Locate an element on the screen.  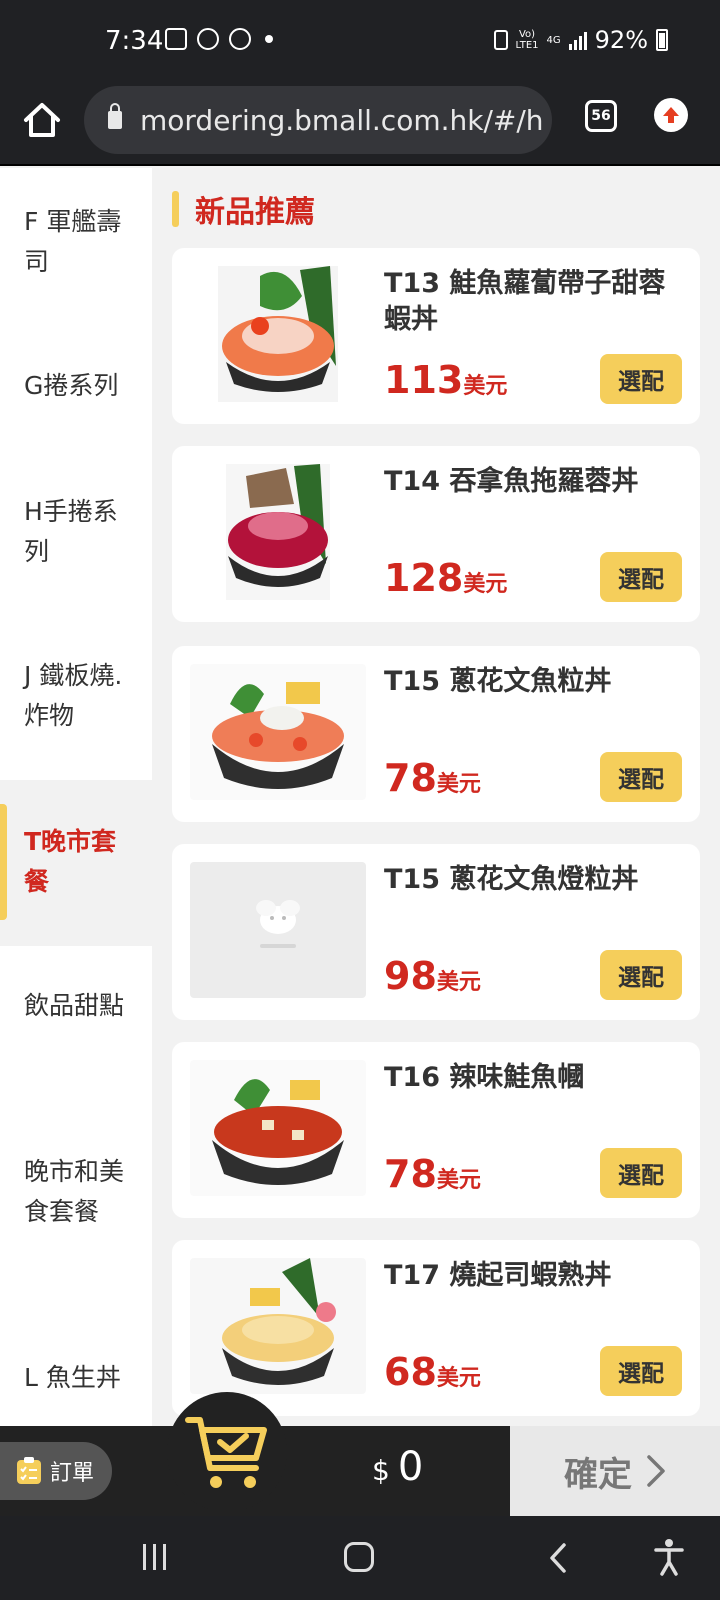
network-type: 4G is located at coordinates (553, 40).